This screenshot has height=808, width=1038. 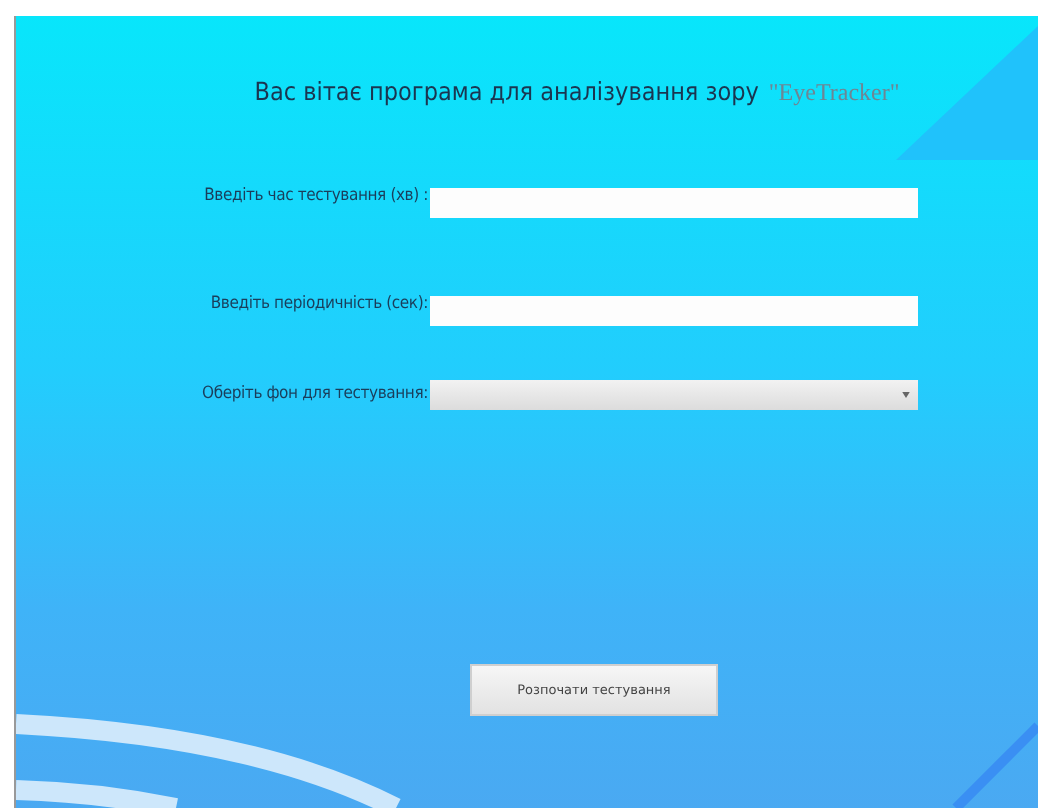 I want to click on dropdown-arrow-icon, so click(x=906, y=394).